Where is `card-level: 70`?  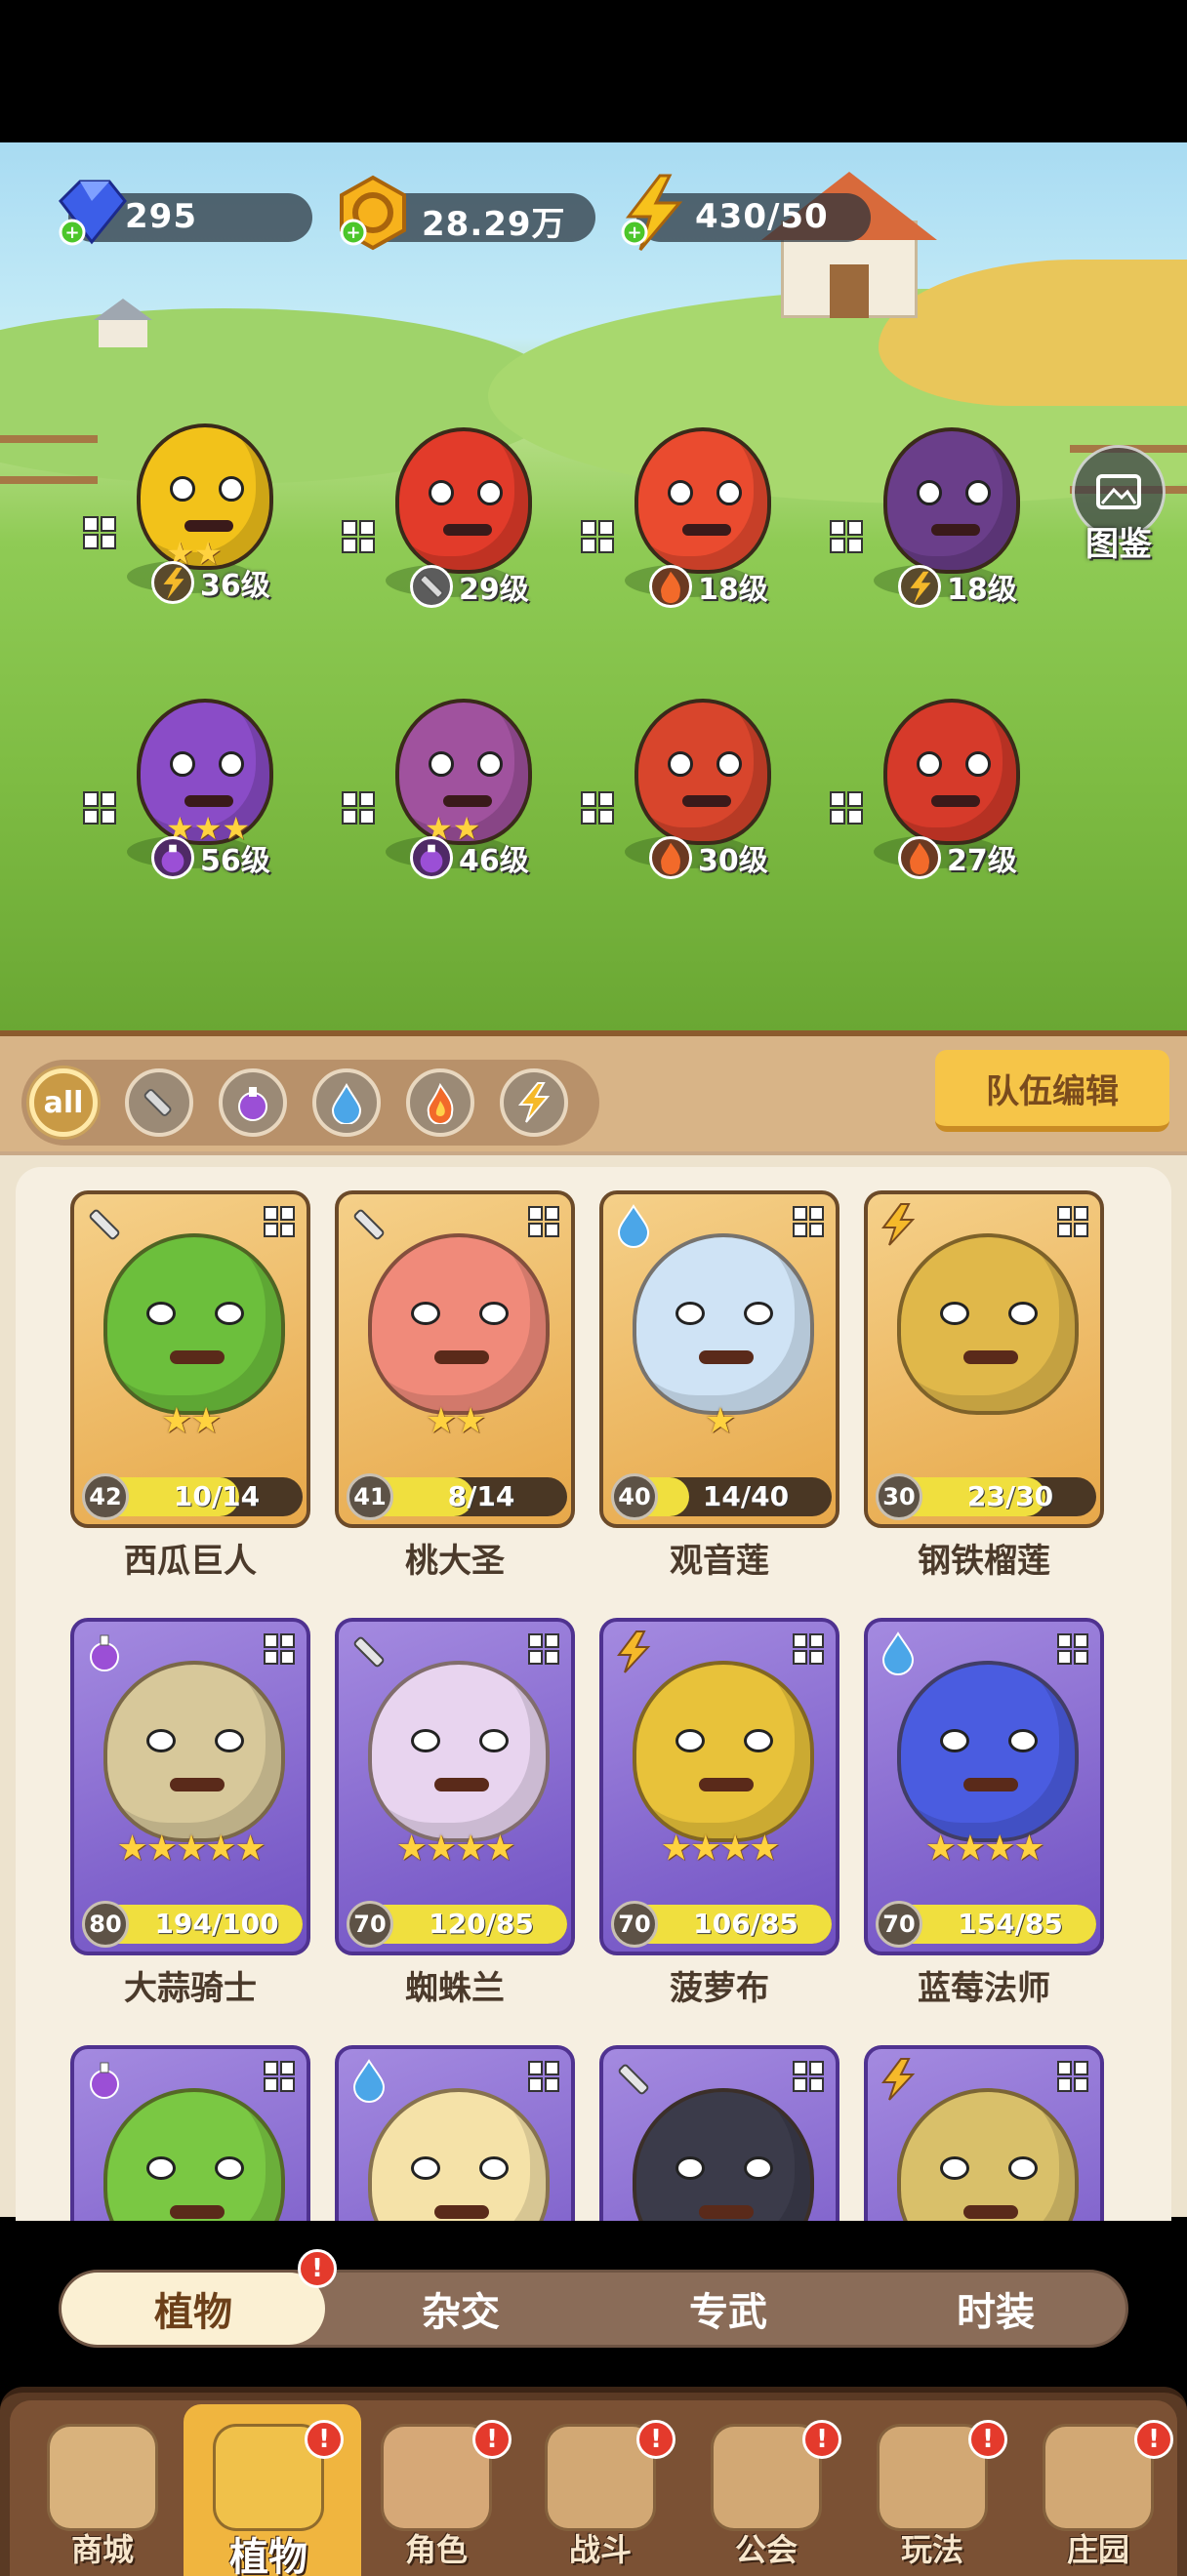 card-level: 70 is located at coordinates (370, 1924).